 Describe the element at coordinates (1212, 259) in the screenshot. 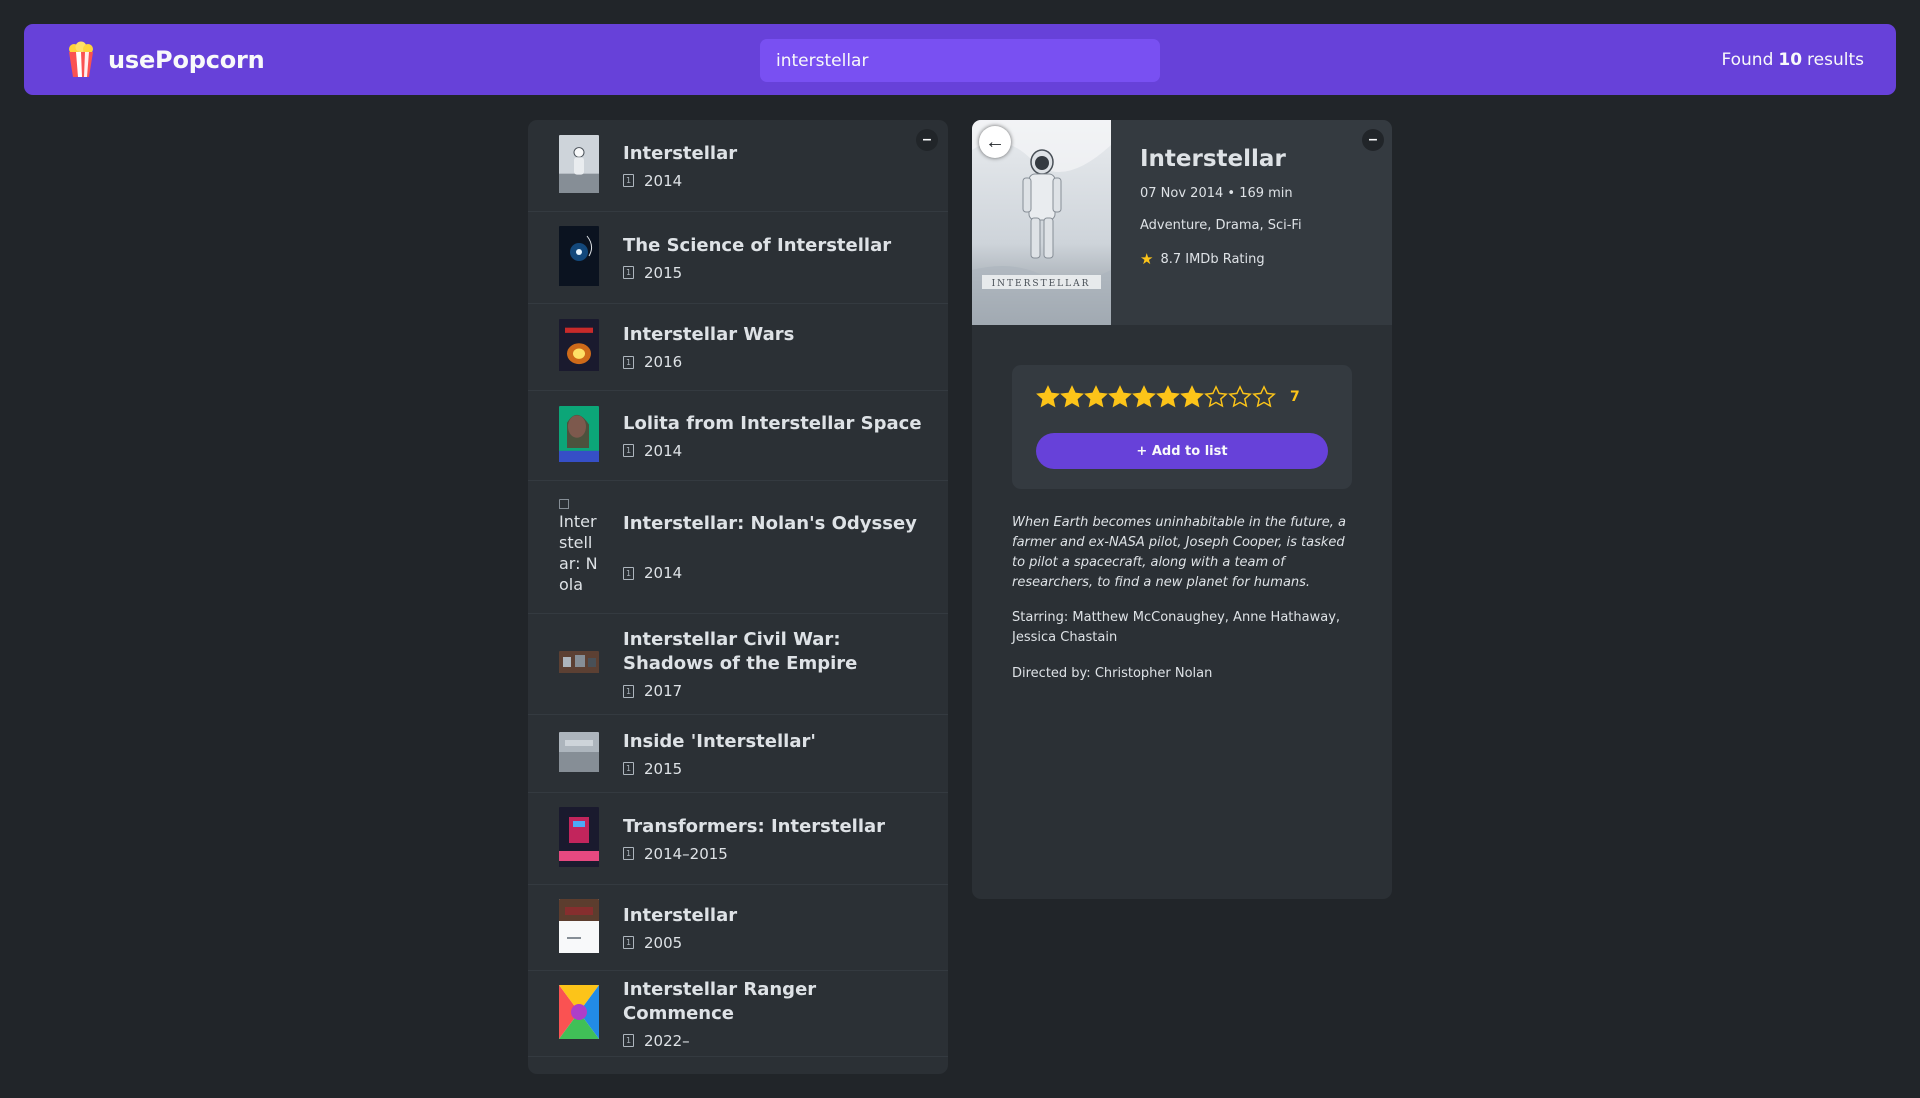

I see `imdb-rating-text: 8.7 IMDb Rating` at that location.